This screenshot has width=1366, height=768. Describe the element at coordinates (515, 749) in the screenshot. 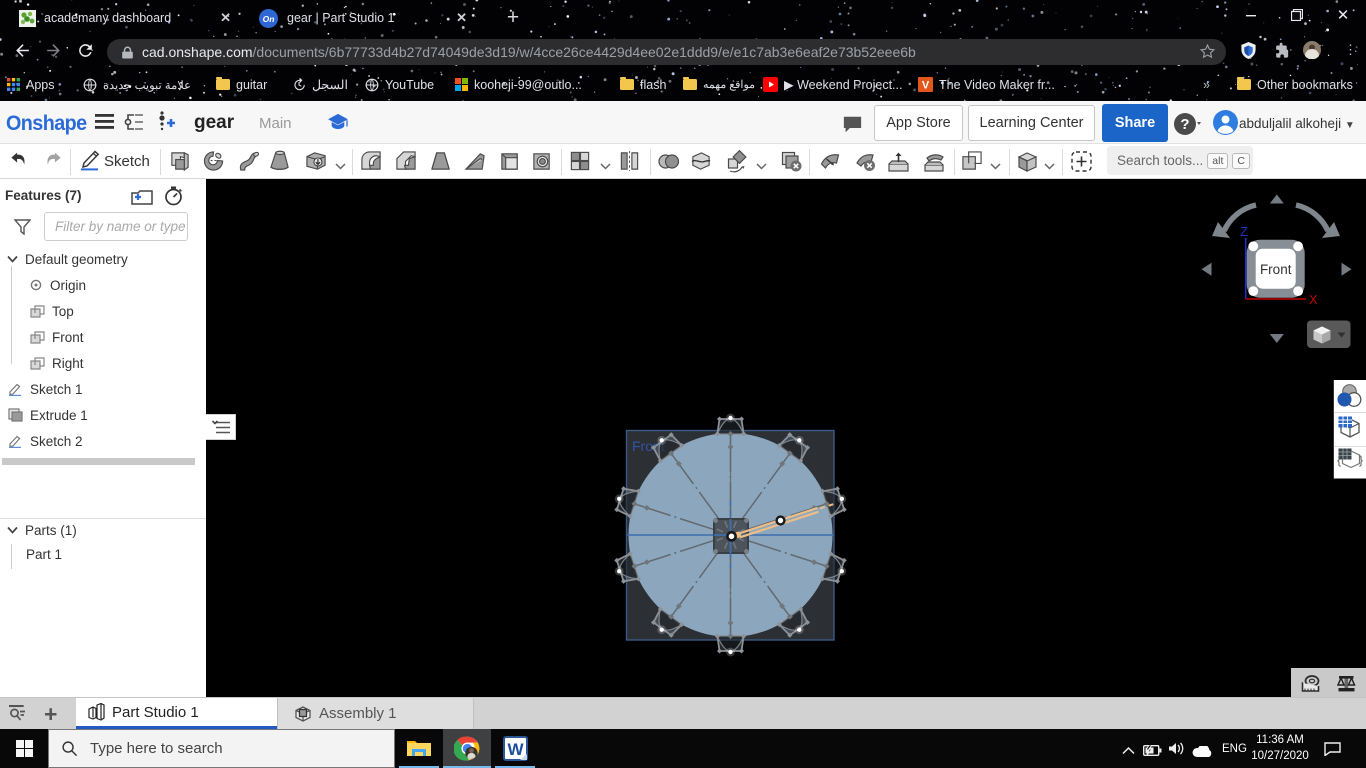

I see `svg-text: W` at that location.